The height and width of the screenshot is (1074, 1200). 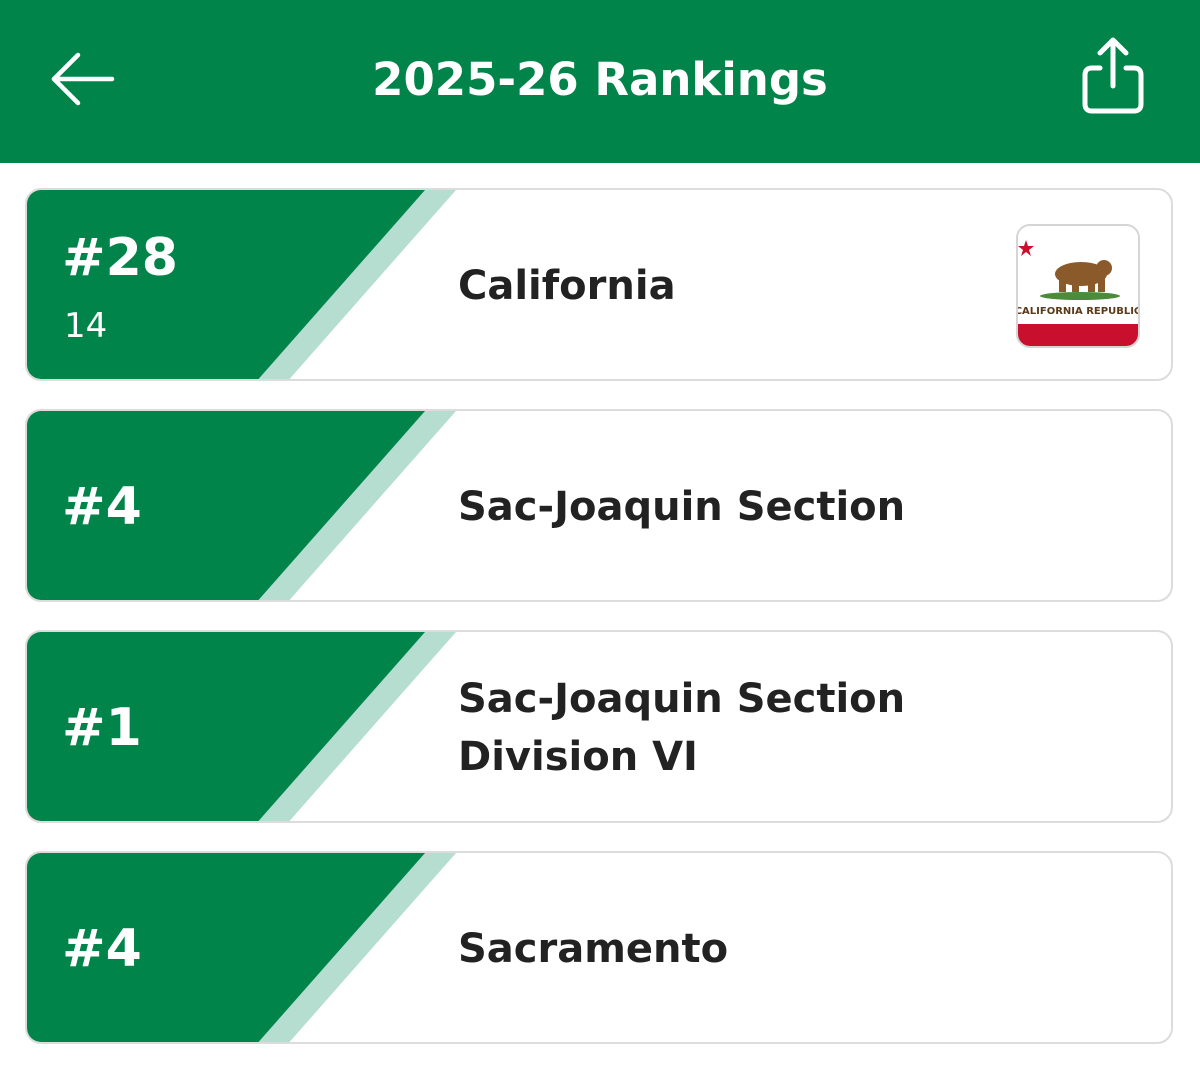 I want to click on share-icon, so click(x=1113, y=75).